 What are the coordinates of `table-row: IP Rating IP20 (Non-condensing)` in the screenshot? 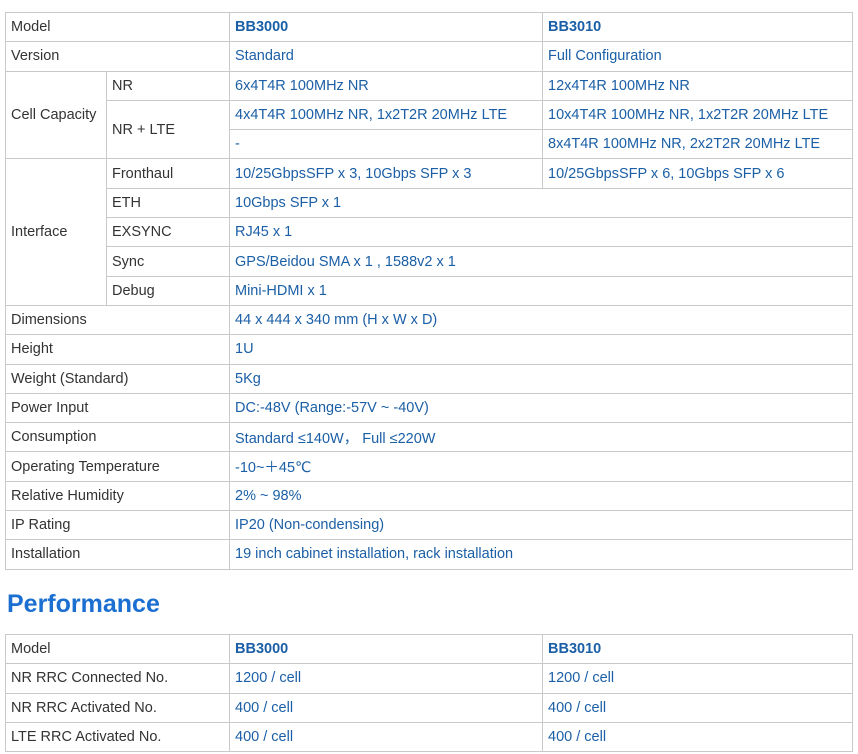 It's located at (429, 525).